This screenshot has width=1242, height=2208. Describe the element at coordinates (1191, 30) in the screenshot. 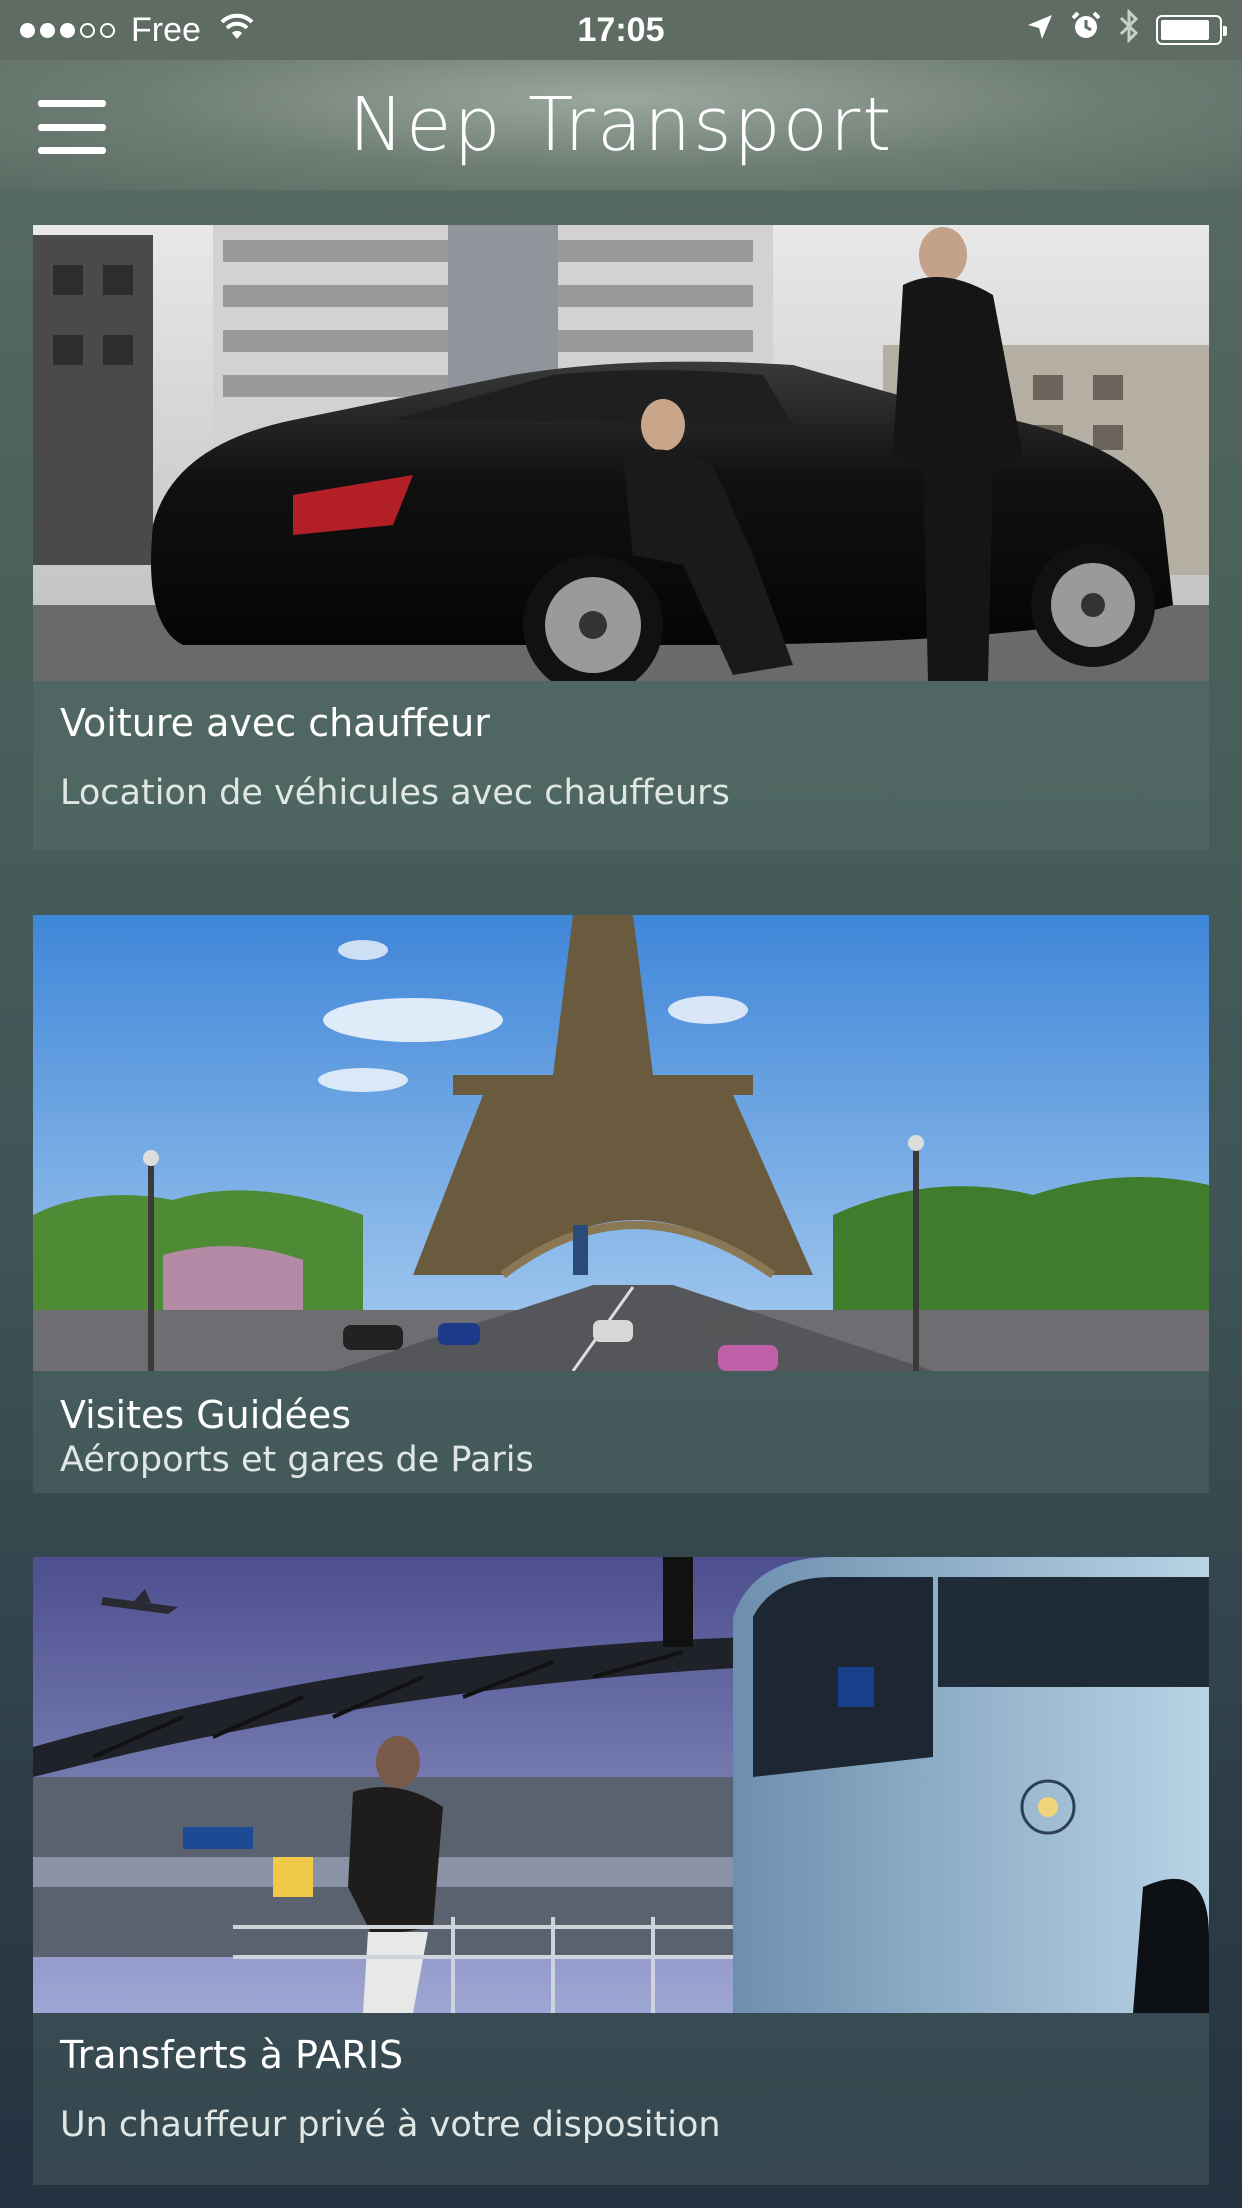

I see `battery-icon` at that location.